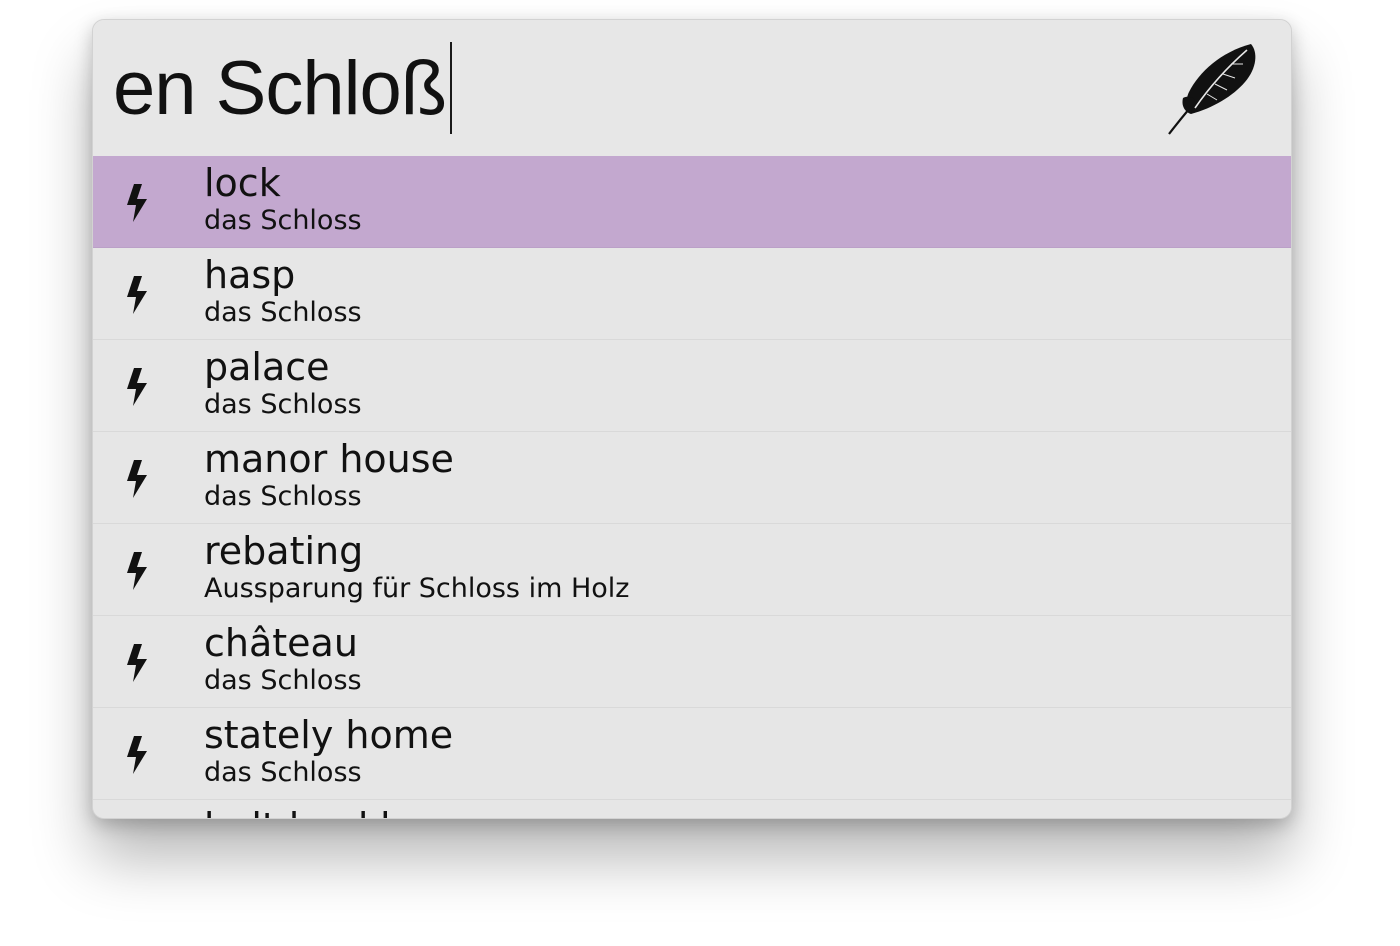 This screenshot has width=1400, height=946. Describe the element at coordinates (284, 551) in the screenshot. I see `result-title: rebating` at that location.